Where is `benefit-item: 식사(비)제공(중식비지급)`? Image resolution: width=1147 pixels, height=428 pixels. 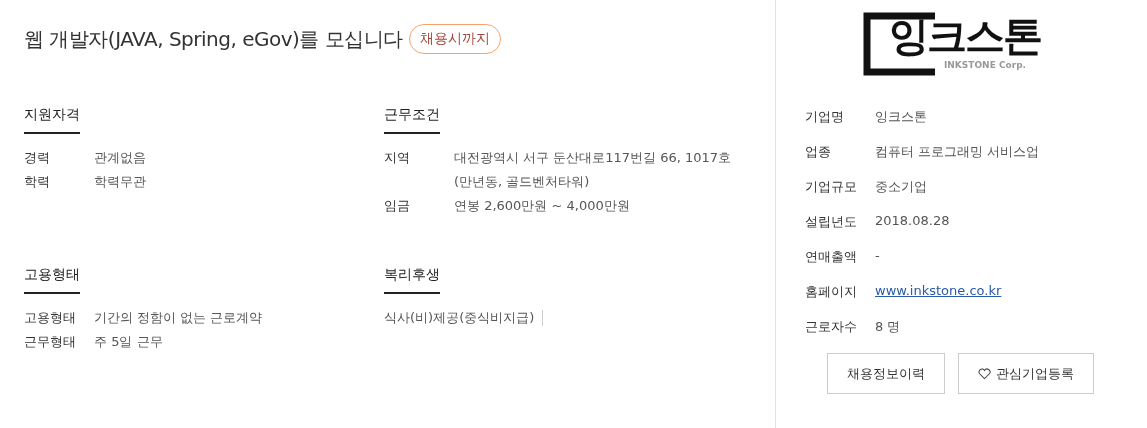 benefit-item: 식사(비)제공(중식비지급) is located at coordinates (464, 318).